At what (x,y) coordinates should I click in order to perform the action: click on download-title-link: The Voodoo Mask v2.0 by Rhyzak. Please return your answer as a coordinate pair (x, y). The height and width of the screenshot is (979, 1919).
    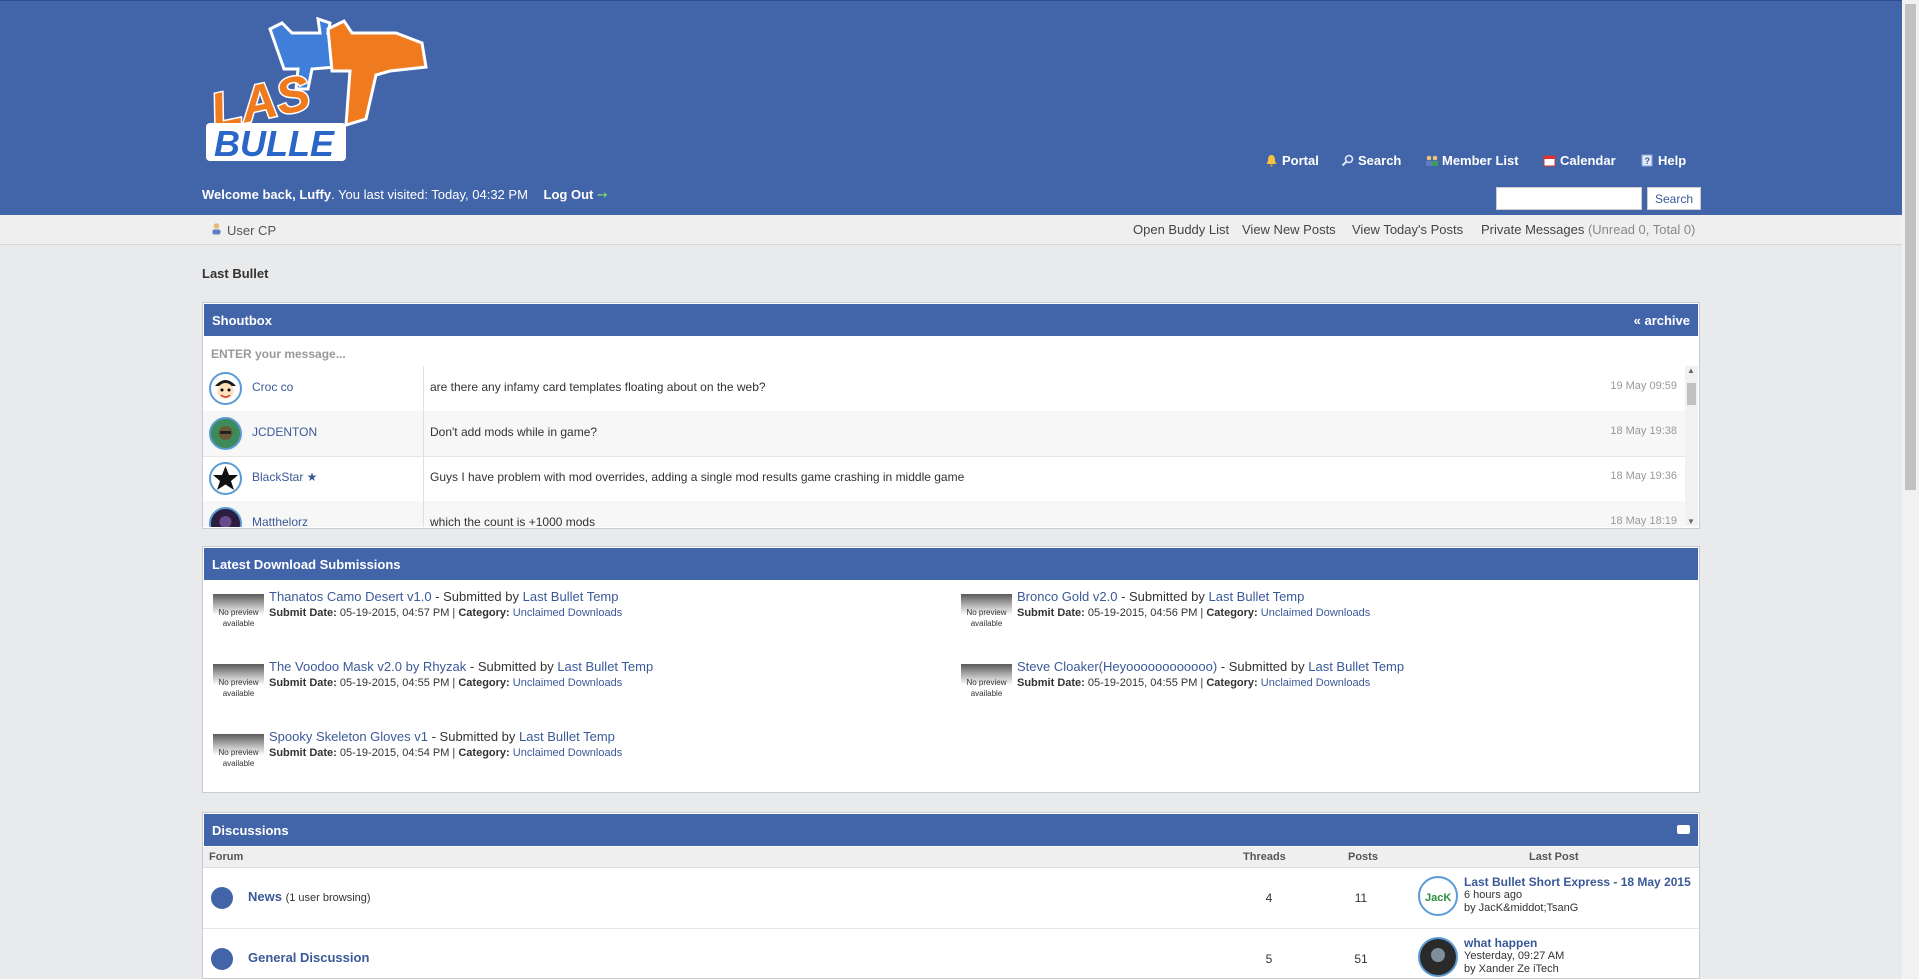
    Looking at the image, I should click on (367, 666).